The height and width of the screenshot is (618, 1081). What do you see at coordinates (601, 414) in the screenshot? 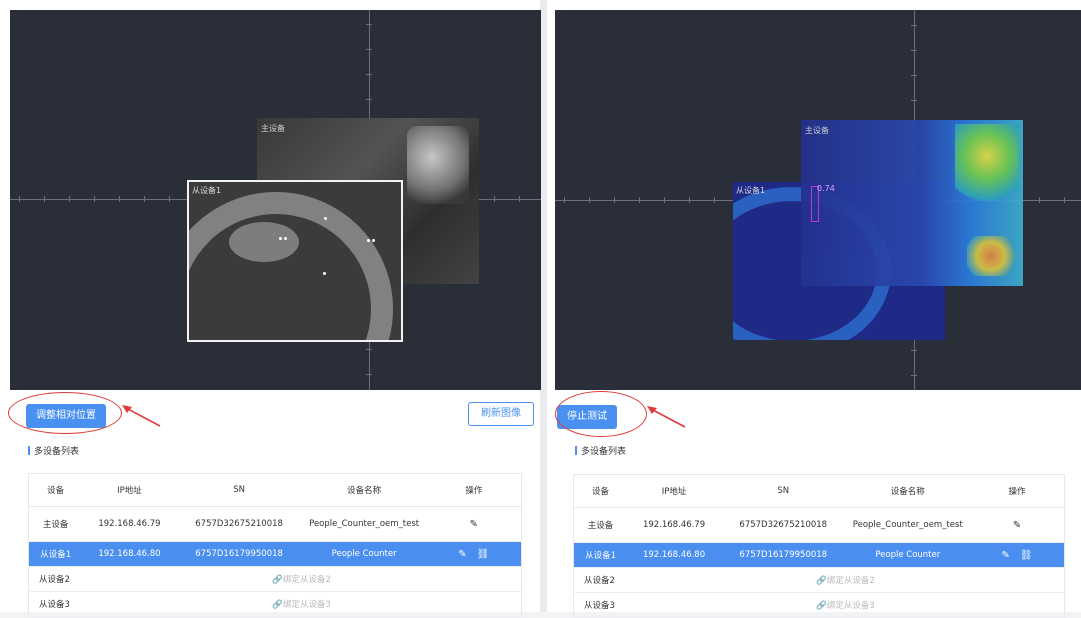
I see `annotation-circle` at bounding box center [601, 414].